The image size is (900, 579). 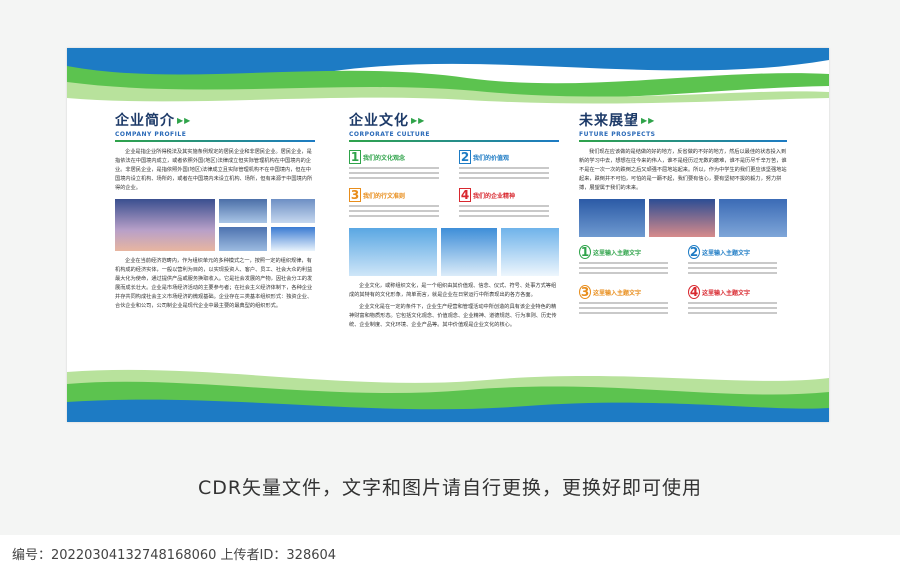 What do you see at coordinates (454, 185) in the screenshot?
I see `culture-items: 1 我们的文化观念 2 我们的价值观 3 我们的行文准则 4 我们的企业精神` at bounding box center [454, 185].